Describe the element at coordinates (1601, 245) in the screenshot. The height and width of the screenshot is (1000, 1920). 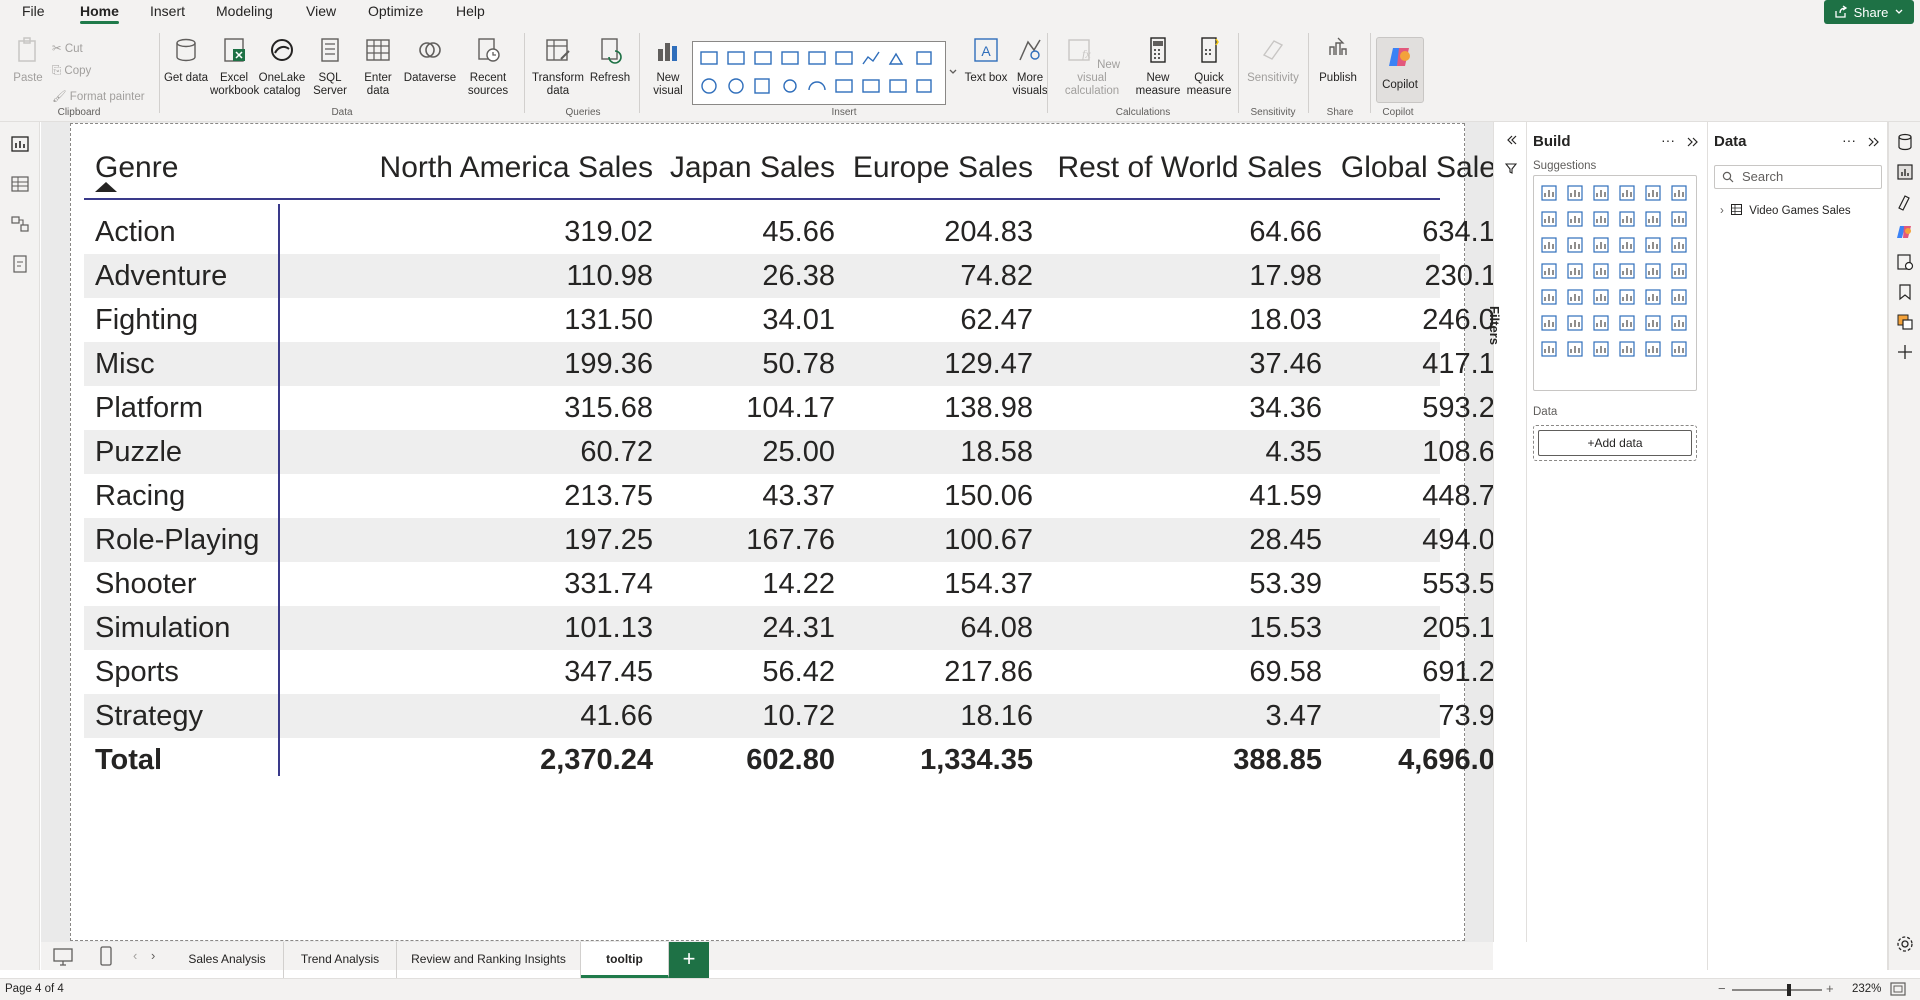
I see `funnel-icon` at that location.